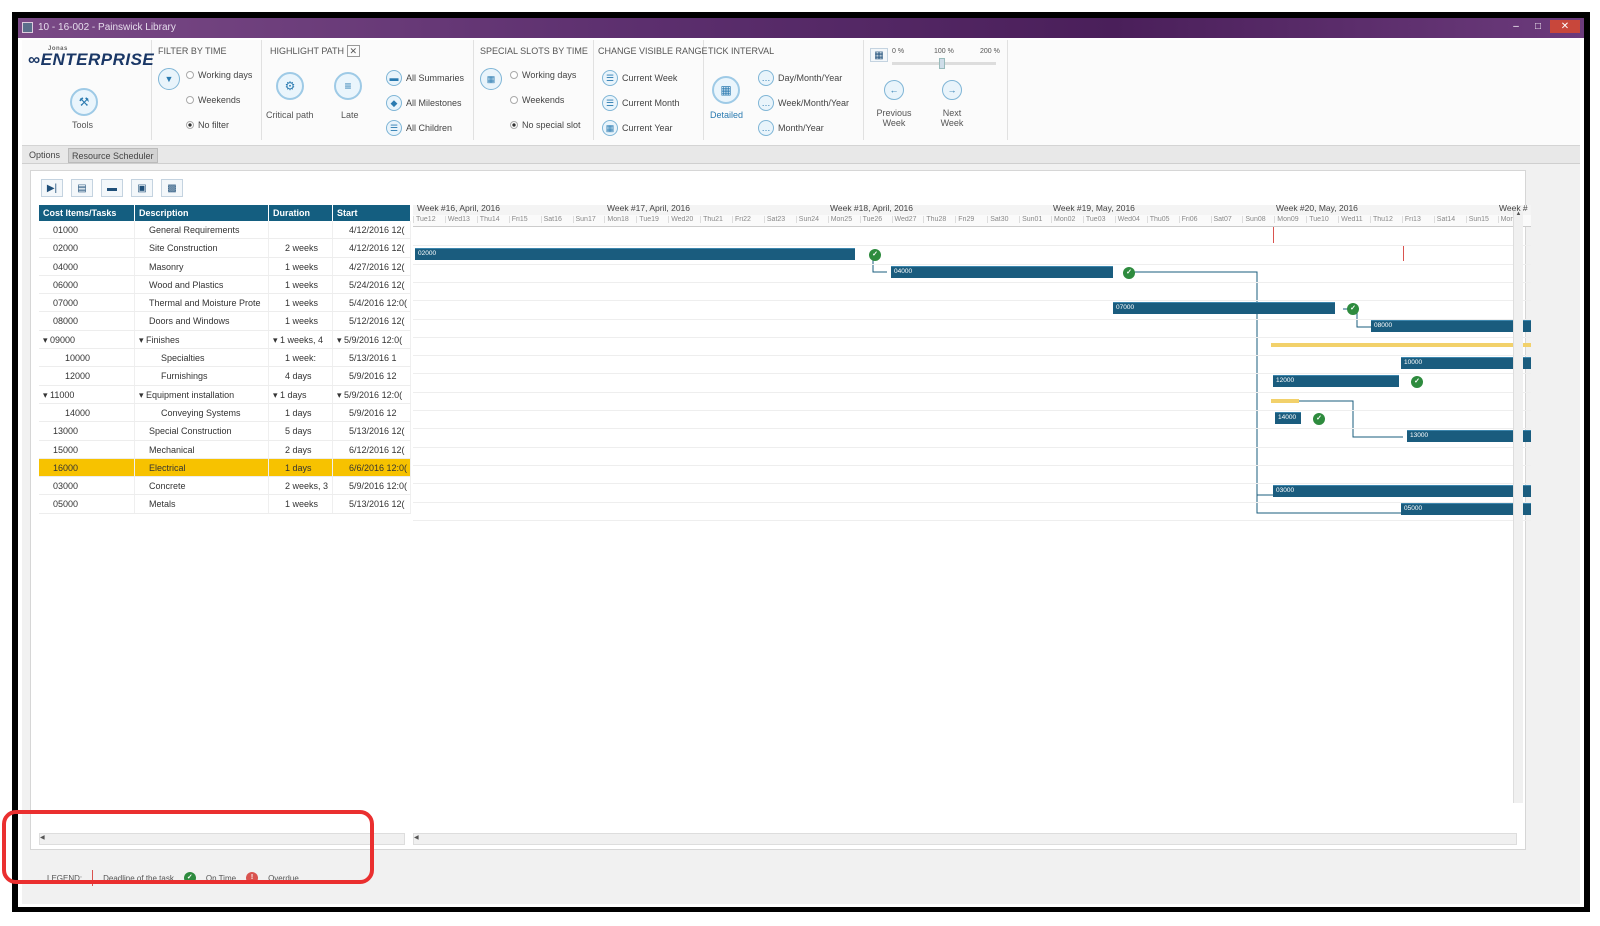 The width and height of the screenshot is (1600, 926). Describe the element at coordinates (87, 248) in the screenshot. I see `cell-id: 02000` at that location.